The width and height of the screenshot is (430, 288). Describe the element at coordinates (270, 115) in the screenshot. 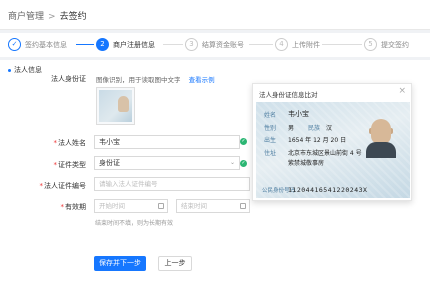

I see `card-name-label: 姓名` at that location.